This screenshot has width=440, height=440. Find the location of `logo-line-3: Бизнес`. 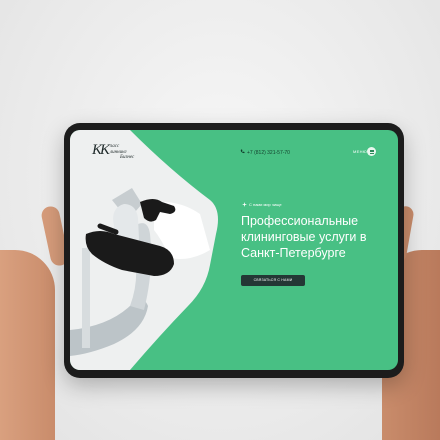

logo-line-3: Бизнес is located at coordinates (127, 157).